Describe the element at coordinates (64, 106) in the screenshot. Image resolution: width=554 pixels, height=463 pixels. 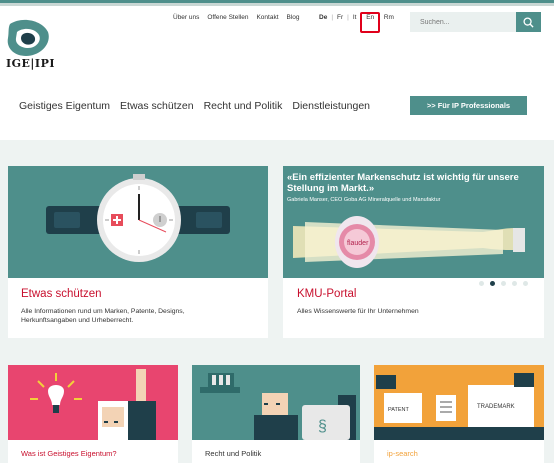
I see `main-nav-intellectual-property: Geistiges Eigentum` at that location.